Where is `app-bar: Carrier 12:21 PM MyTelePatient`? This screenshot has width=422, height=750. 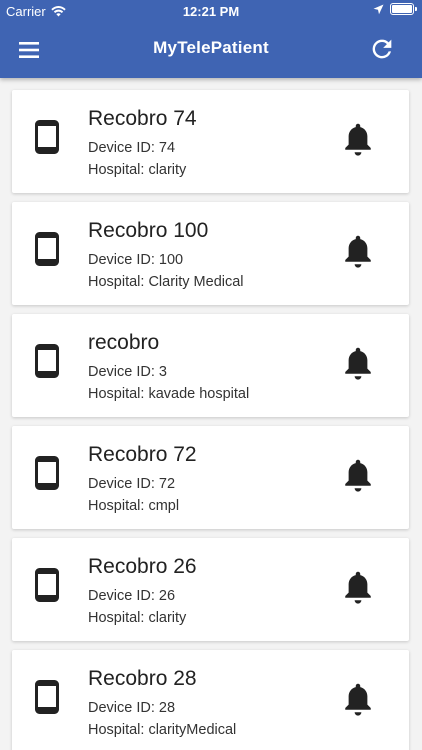 app-bar: Carrier 12:21 PM MyTelePatient is located at coordinates (211, 39).